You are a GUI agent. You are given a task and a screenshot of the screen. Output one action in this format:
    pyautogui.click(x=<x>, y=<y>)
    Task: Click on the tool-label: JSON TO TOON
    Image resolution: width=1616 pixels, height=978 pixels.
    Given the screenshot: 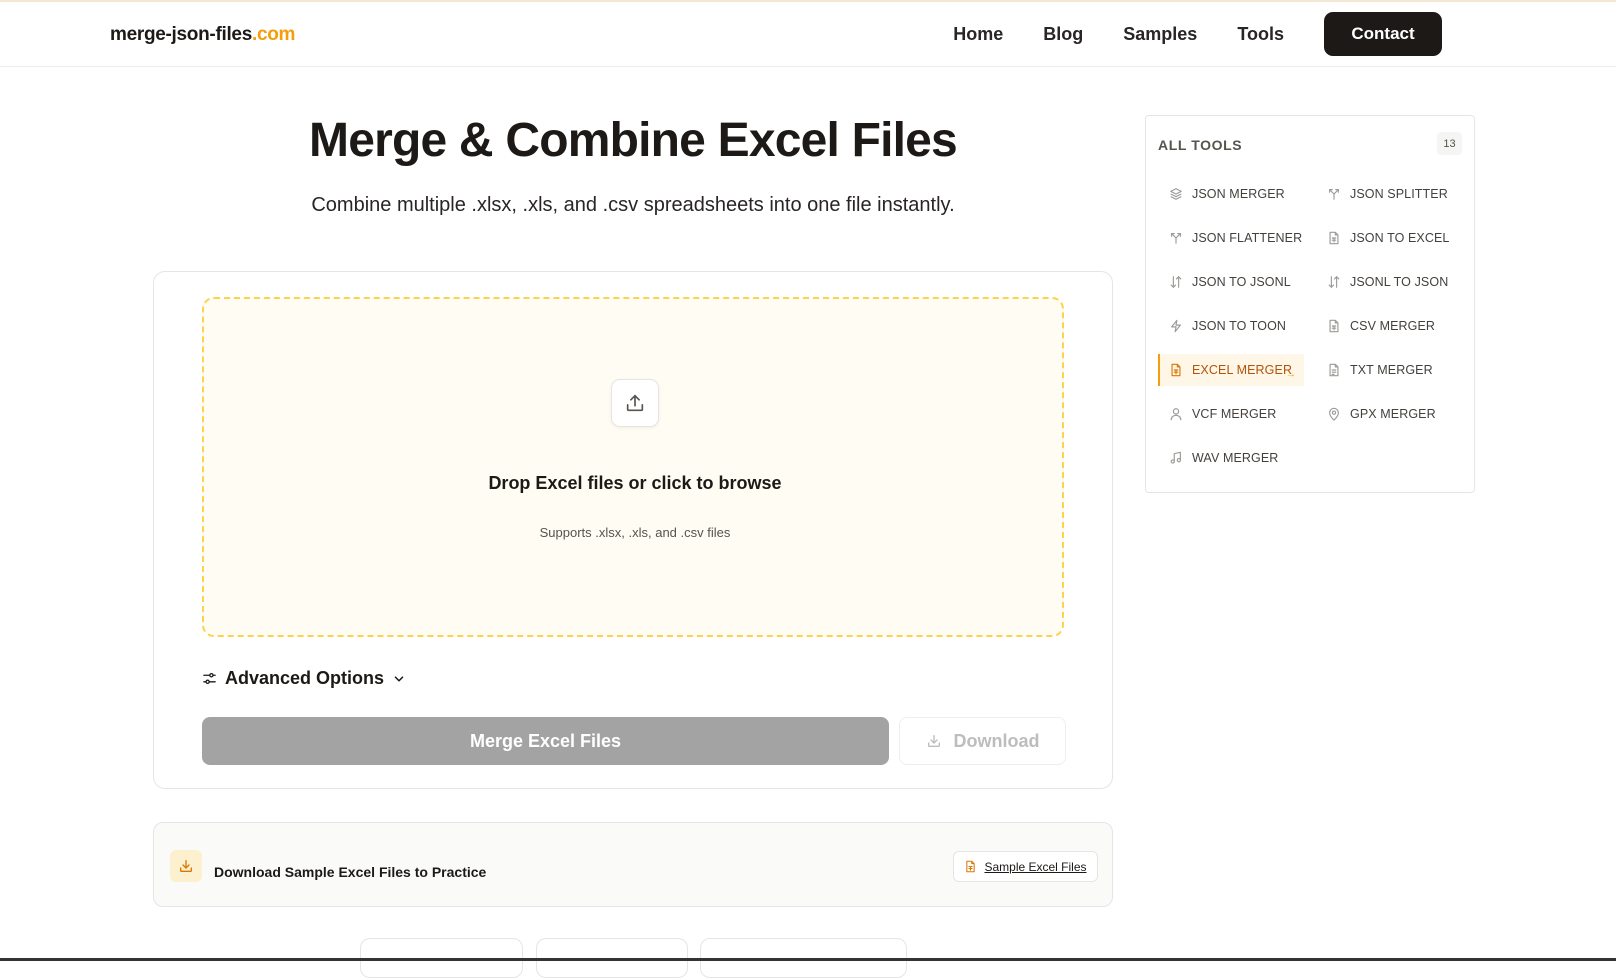 What is the action you would take?
    pyautogui.click(x=1239, y=326)
    